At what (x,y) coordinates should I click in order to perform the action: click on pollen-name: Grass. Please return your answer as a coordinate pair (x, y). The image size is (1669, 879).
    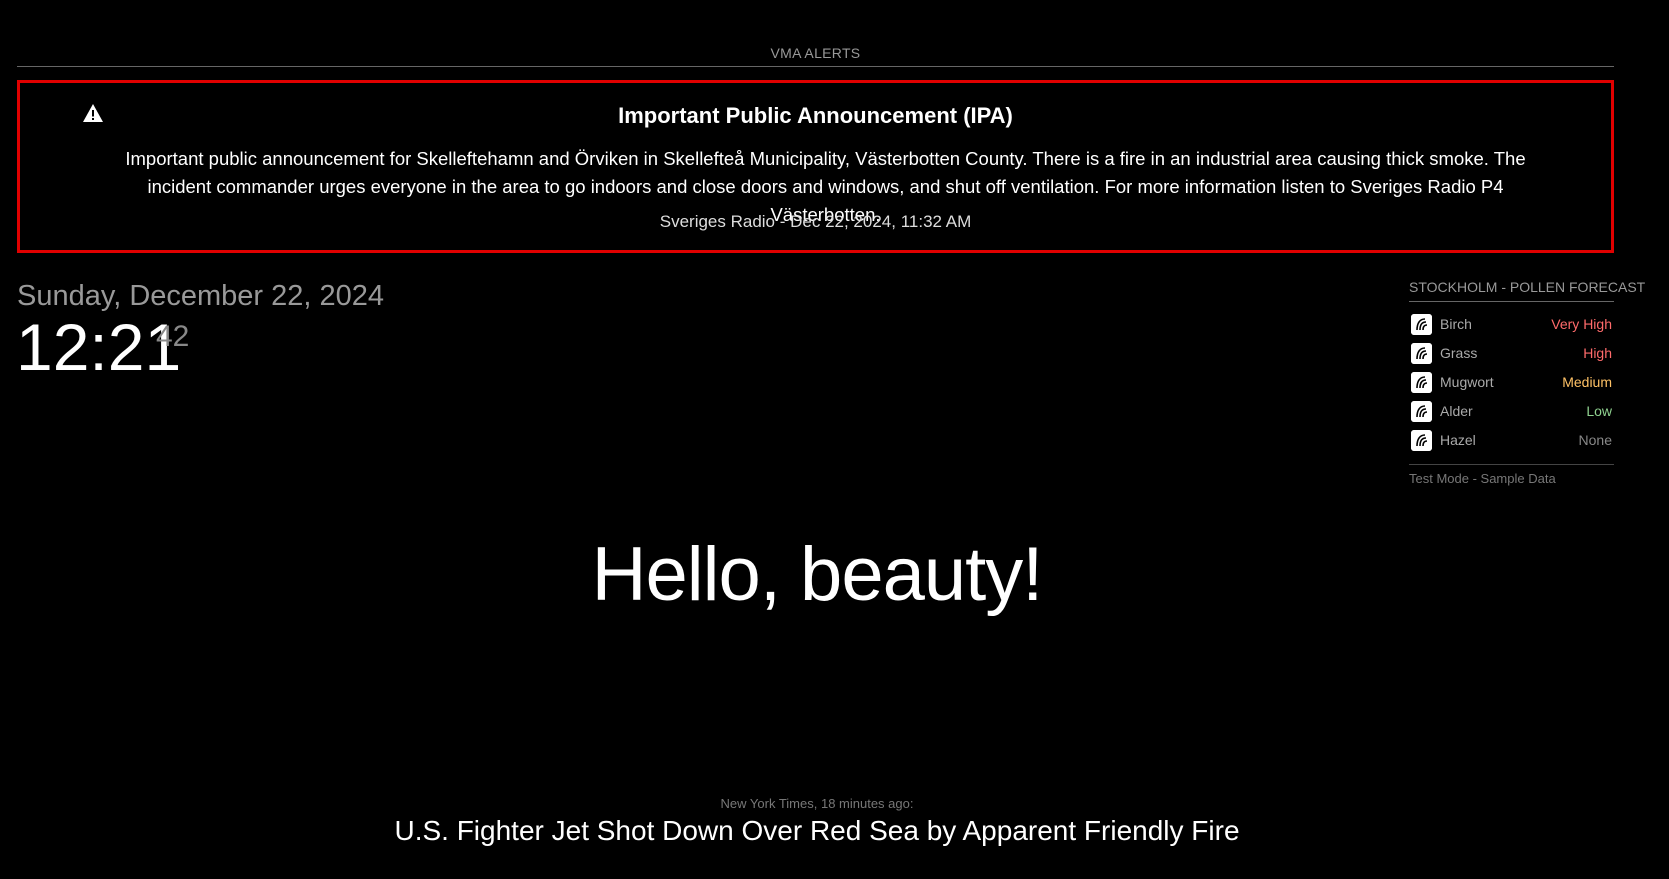
    Looking at the image, I should click on (1459, 353).